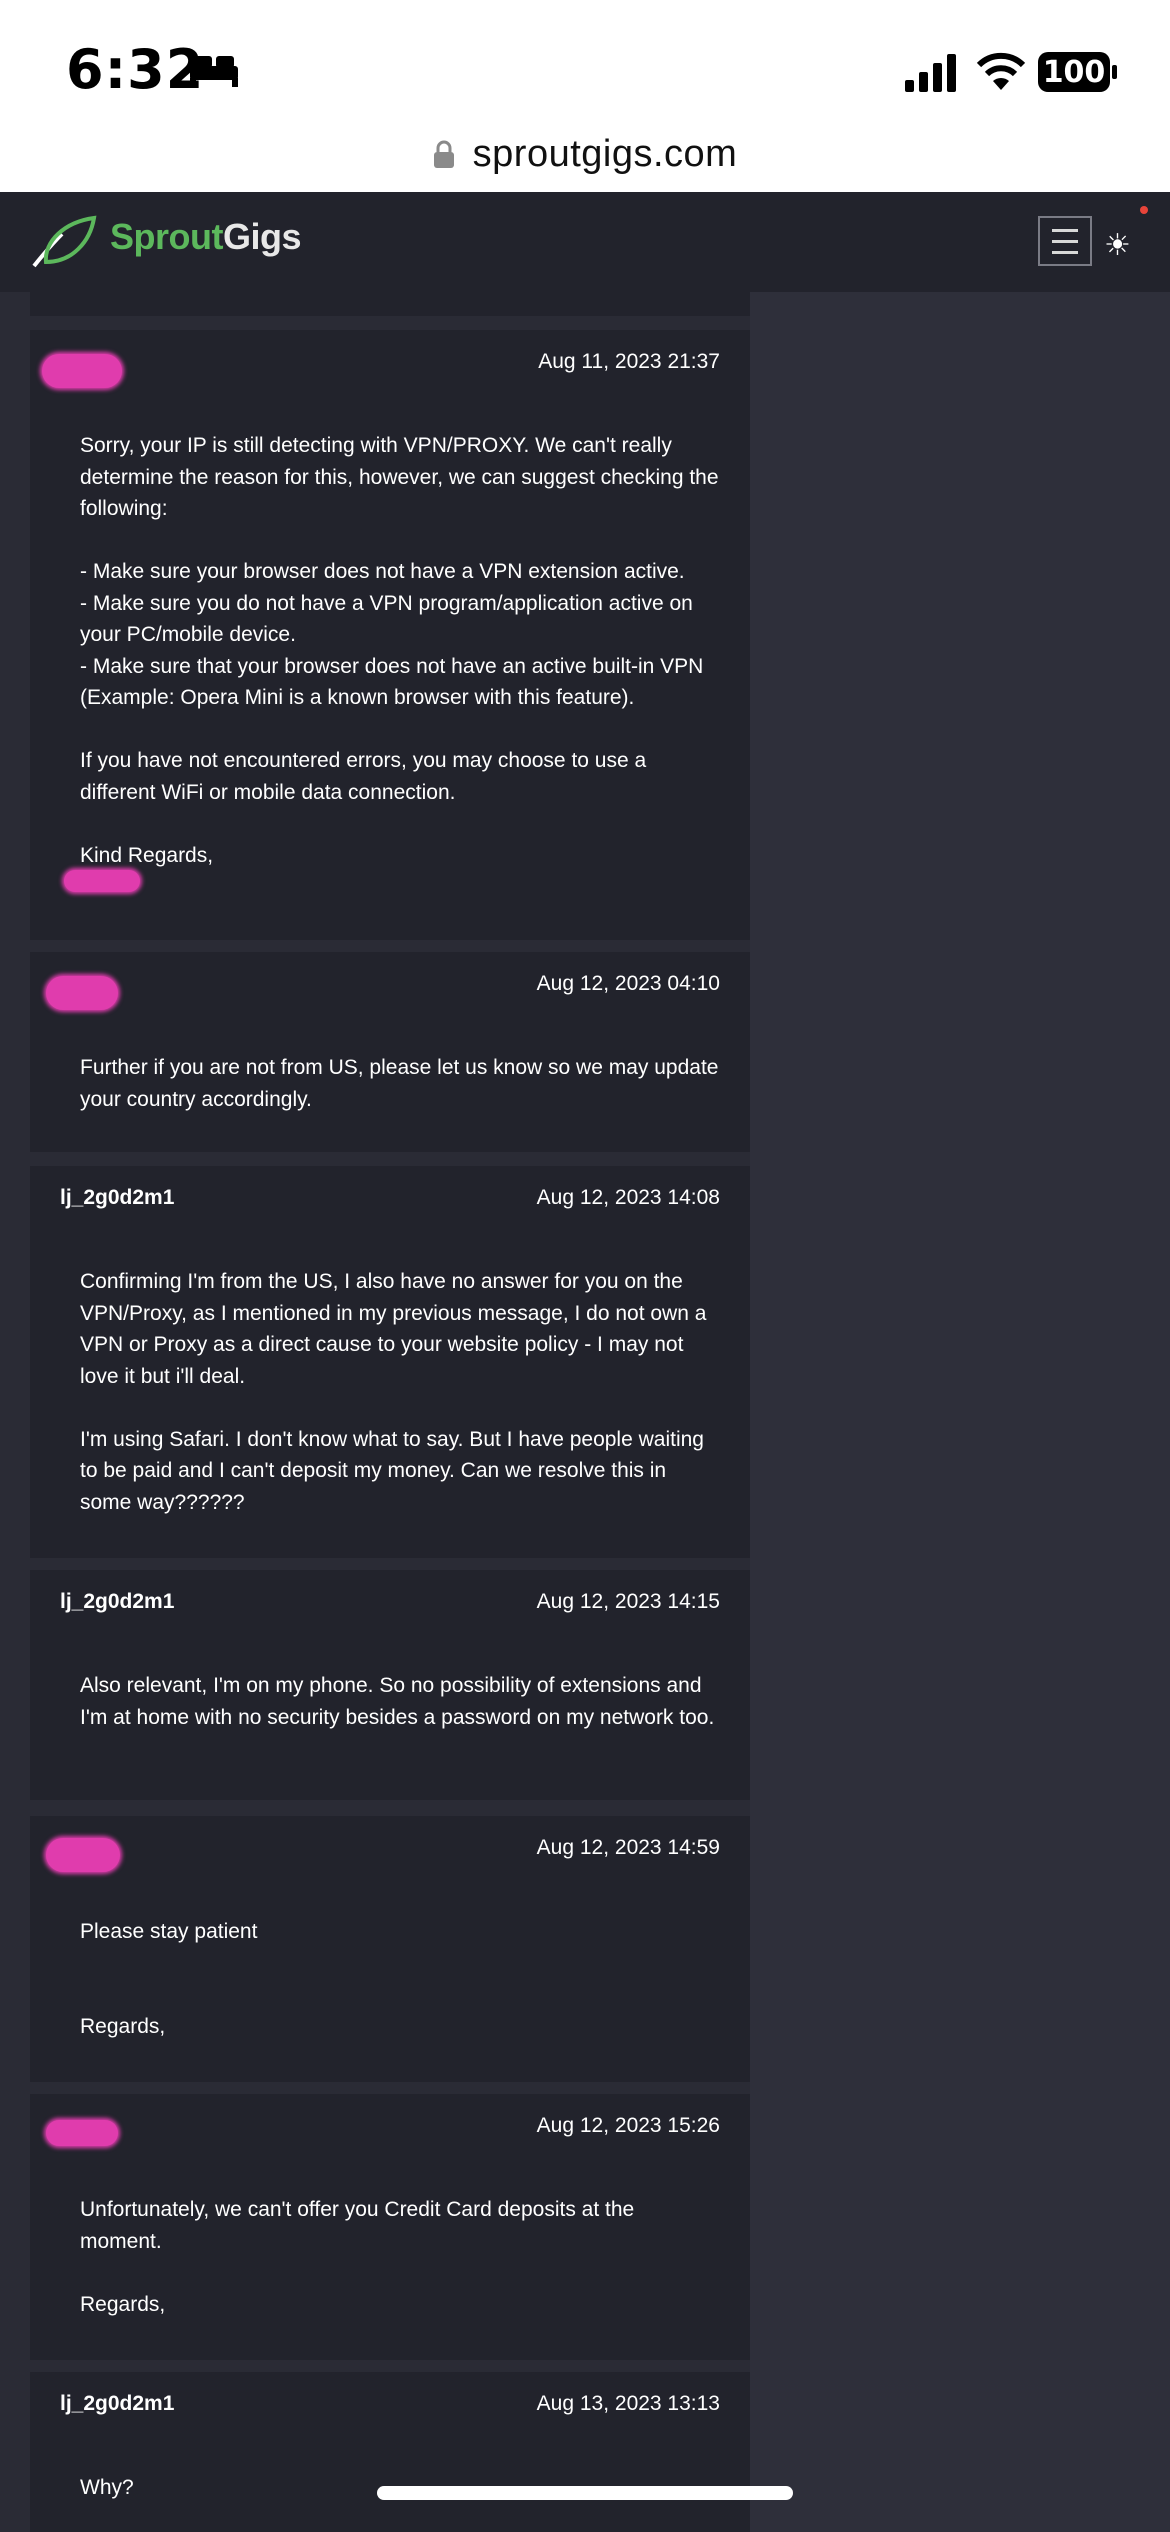 Image resolution: width=1170 pixels, height=2532 pixels. I want to click on battery-level: 100, so click(1074, 72).